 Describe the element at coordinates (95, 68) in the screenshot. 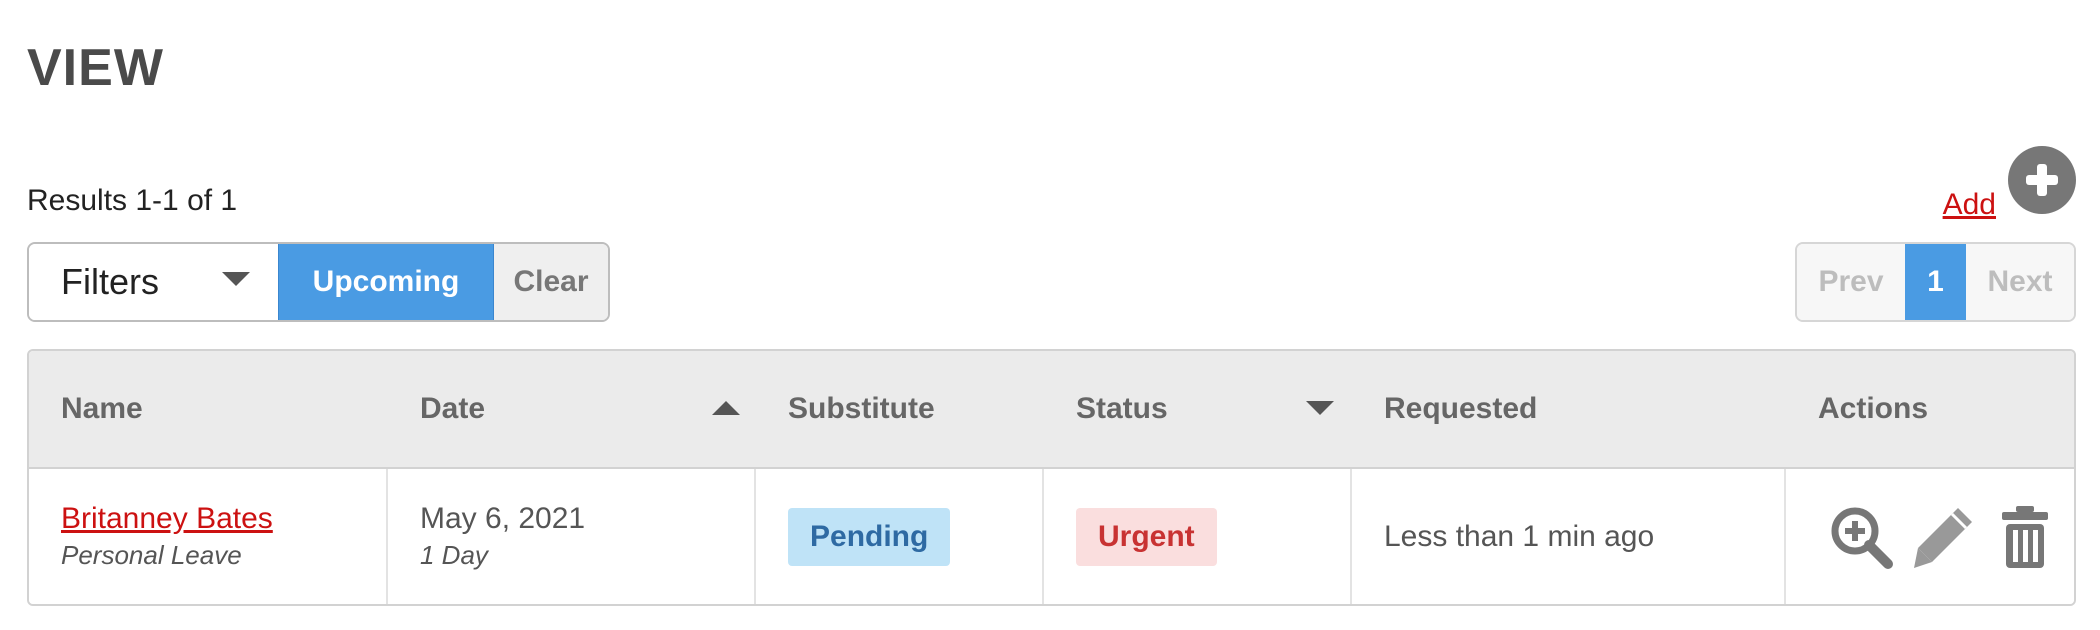

I see `page-title: VIEW` at that location.